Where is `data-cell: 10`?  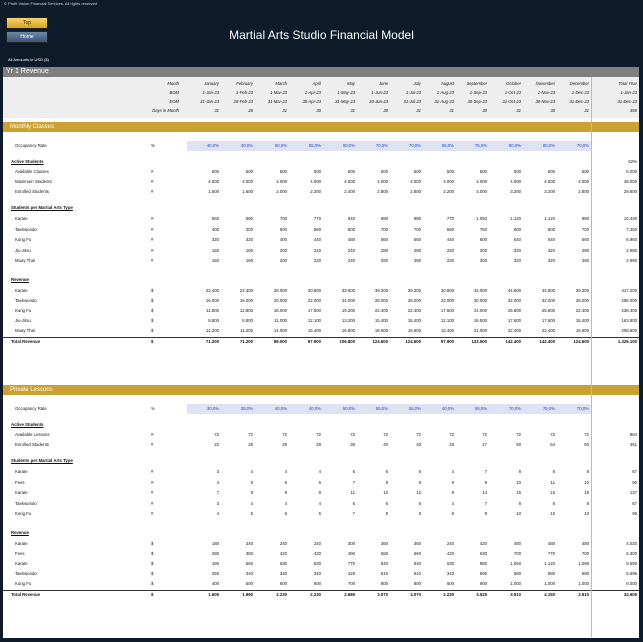
data-cell: 10 is located at coordinates (586, 482).